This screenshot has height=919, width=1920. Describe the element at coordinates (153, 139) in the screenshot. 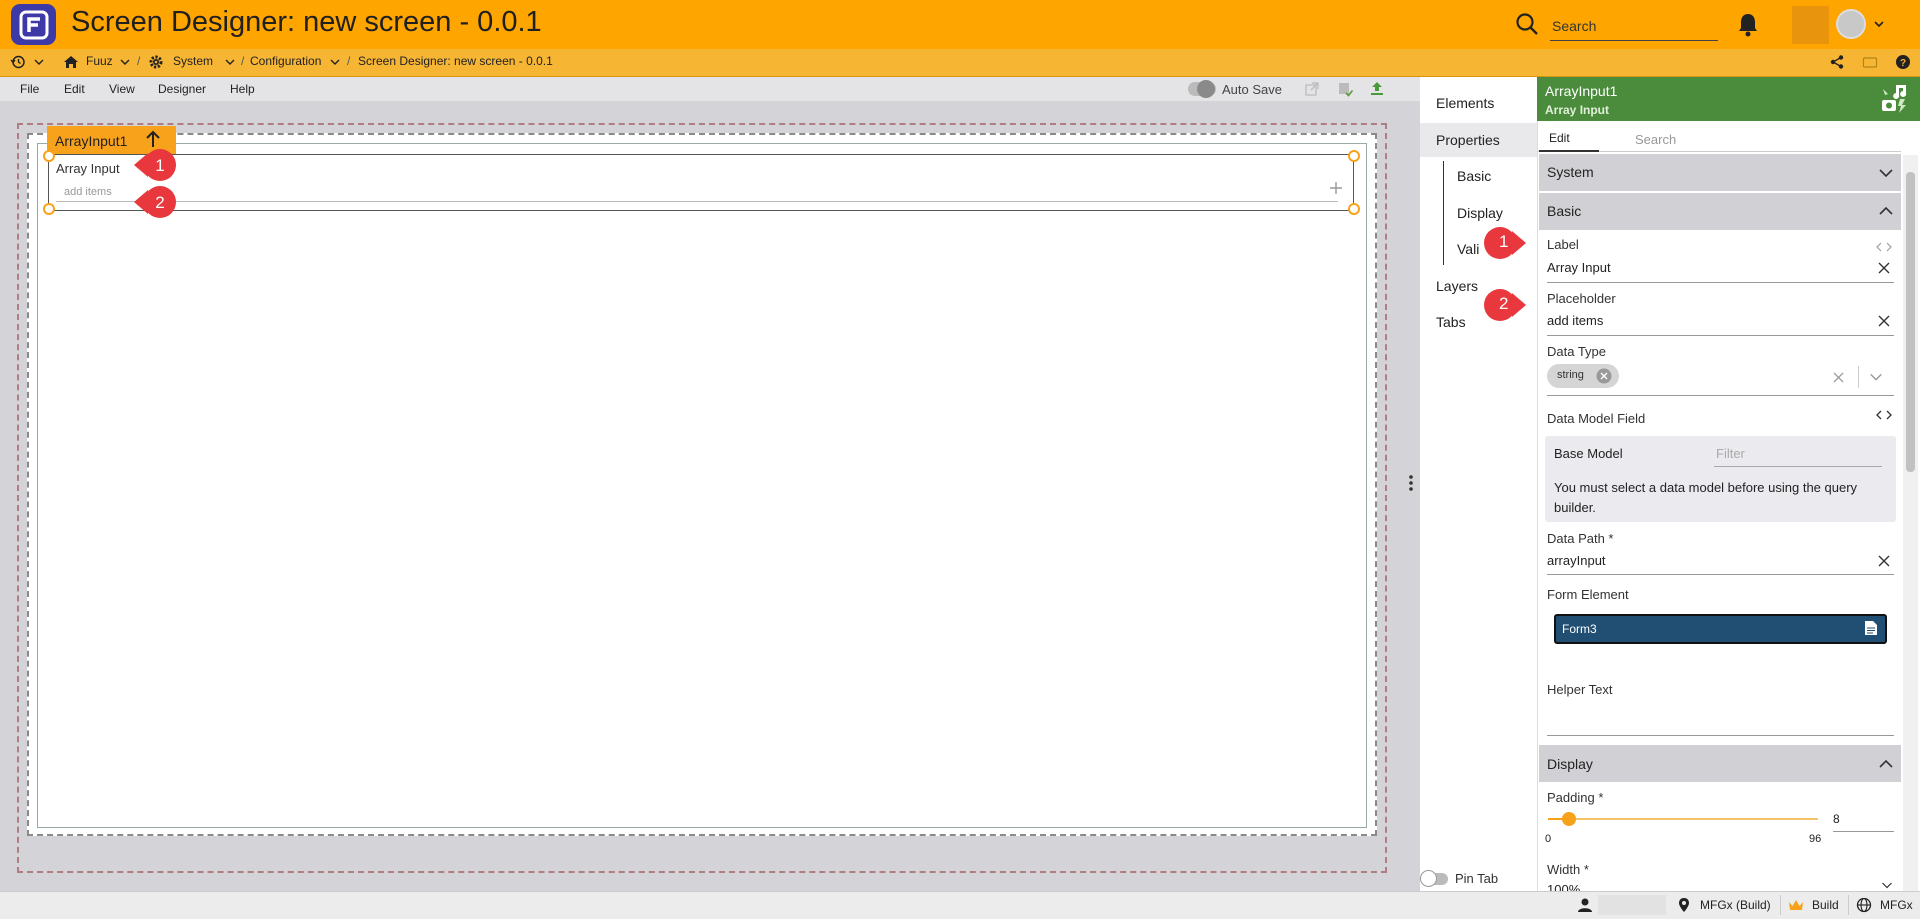

I see `arrow-up-icon` at that location.